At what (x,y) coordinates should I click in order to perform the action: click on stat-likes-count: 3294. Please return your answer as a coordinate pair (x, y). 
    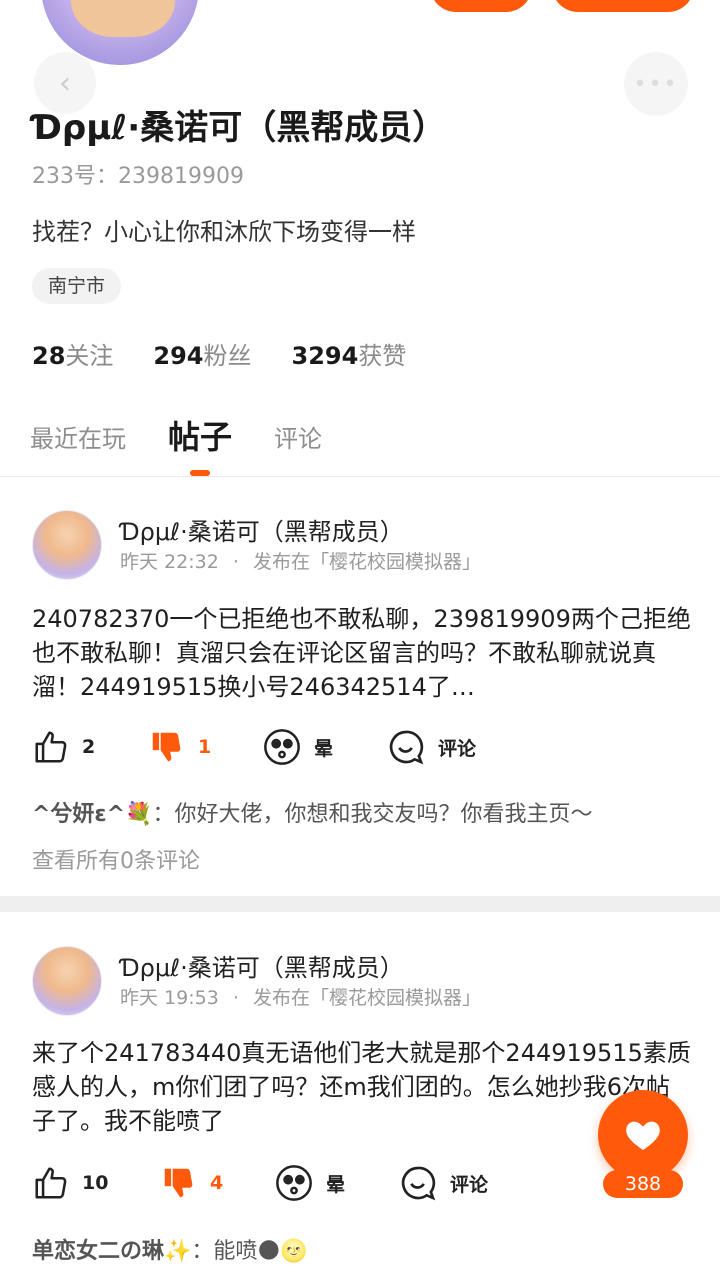
    Looking at the image, I should click on (325, 356).